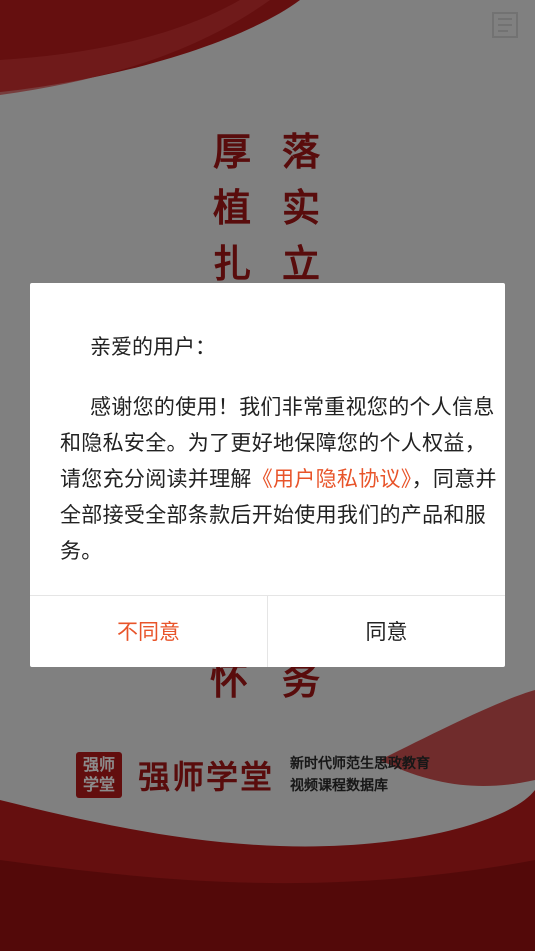 The width and height of the screenshot is (535, 951). What do you see at coordinates (332, 479) in the screenshot?
I see `privacy-policy-link: 《用户隐私协议》` at bounding box center [332, 479].